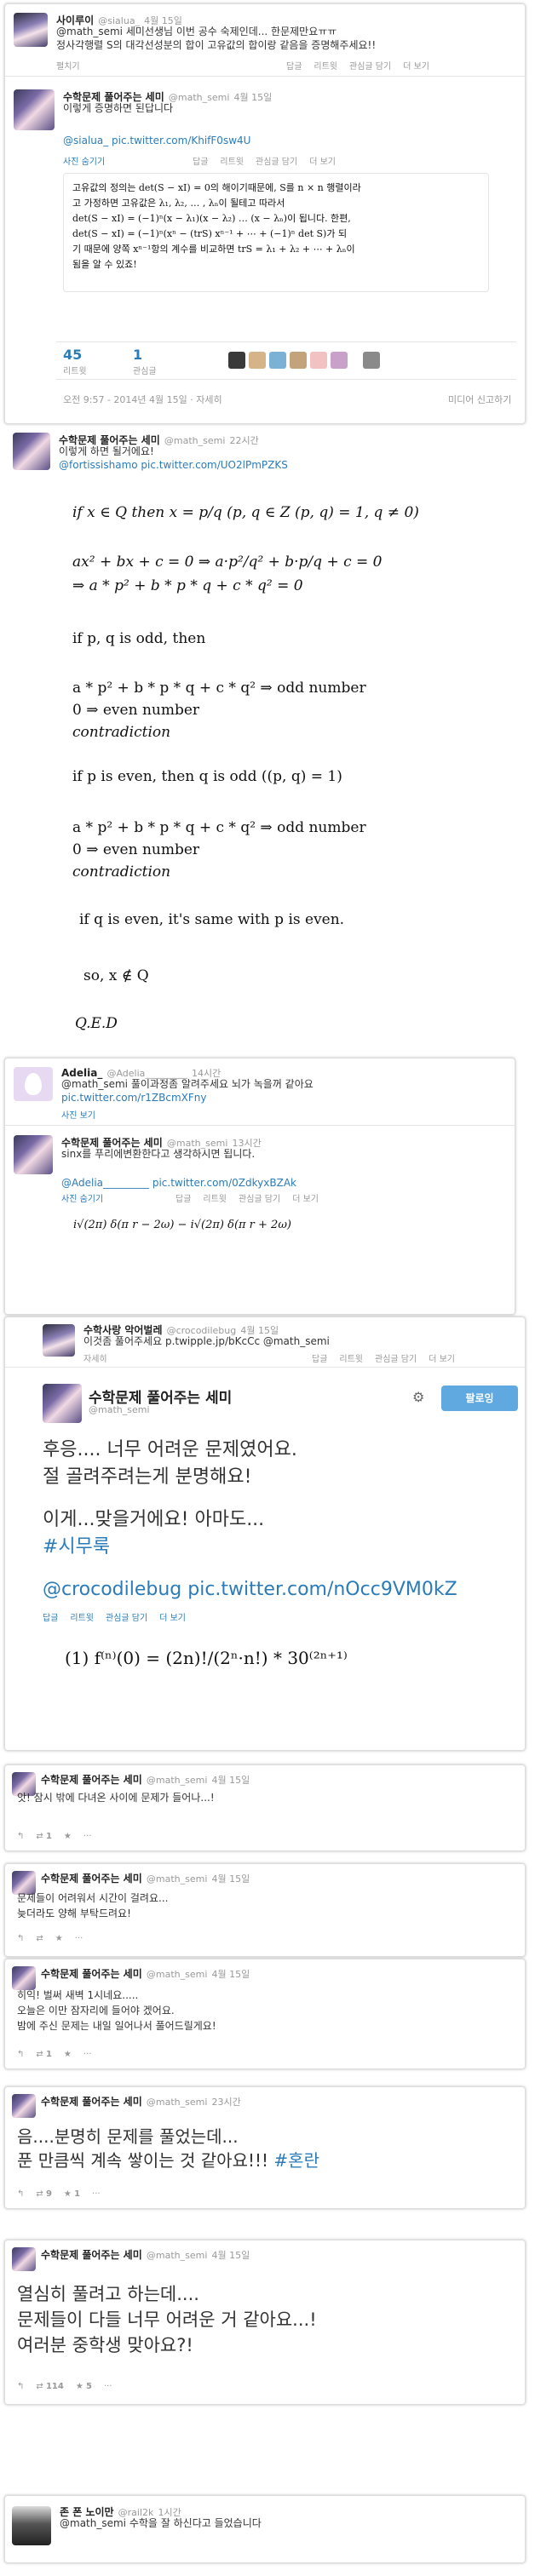 This screenshot has height=2576, width=558. Describe the element at coordinates (250, 1590) in the screenshot. I see `tweet-link: @crocodilebug pic.twitter.com/nOcc9VM0kZ` at that location.